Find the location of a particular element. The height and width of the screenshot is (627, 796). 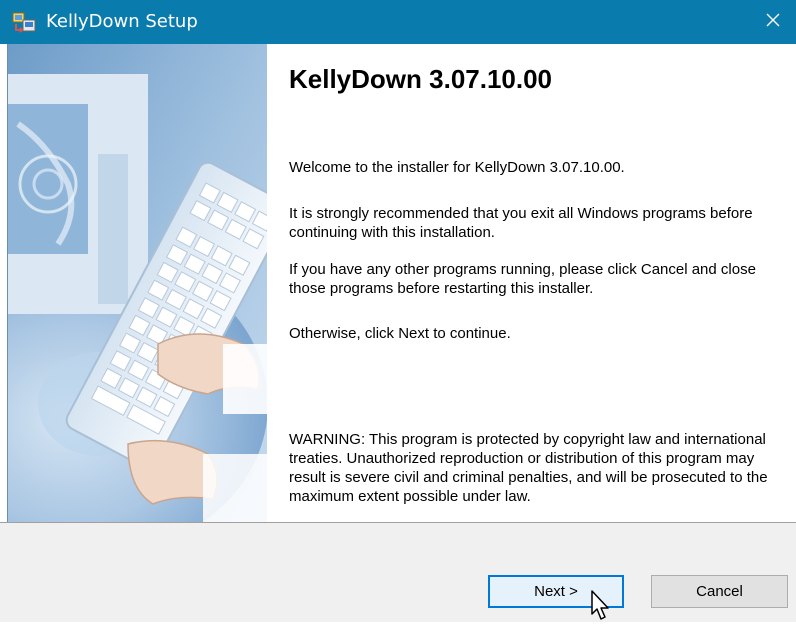

close-icon is located at coordinates (773, 22).